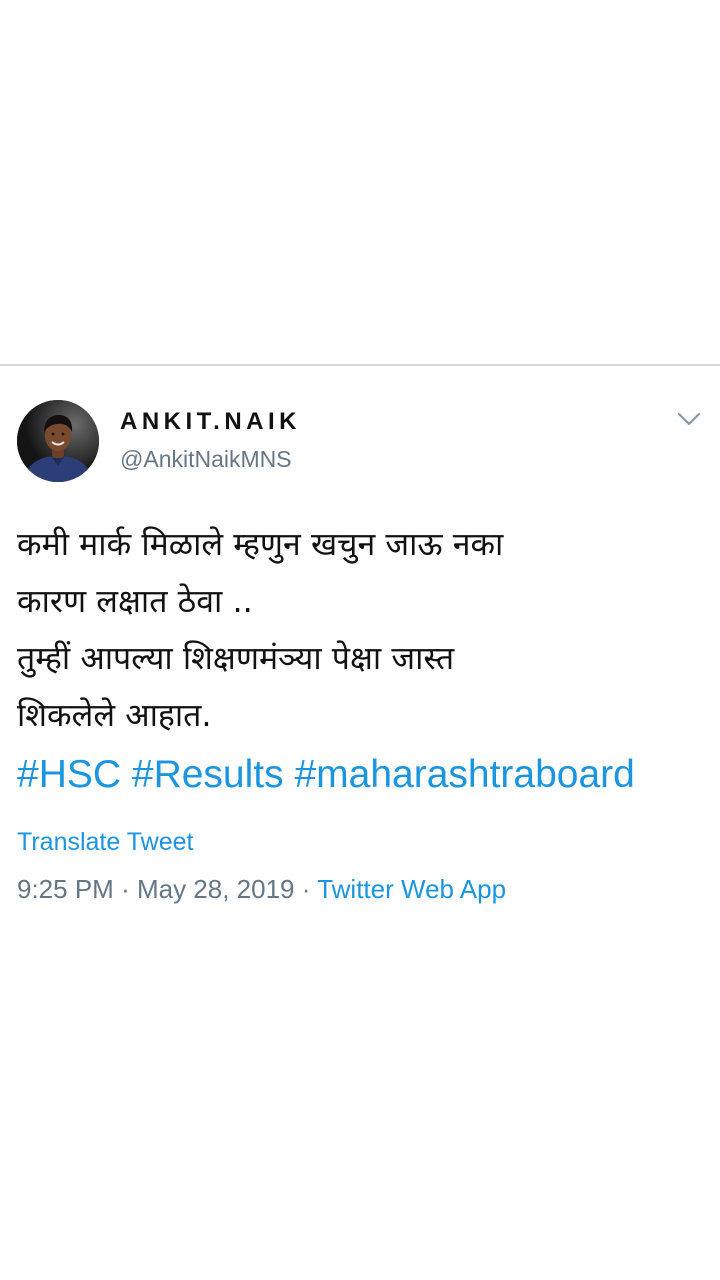  What do you see at coordinates (360, 365) in the screenshot?
I see `divider` at bounding box center [360, 365].